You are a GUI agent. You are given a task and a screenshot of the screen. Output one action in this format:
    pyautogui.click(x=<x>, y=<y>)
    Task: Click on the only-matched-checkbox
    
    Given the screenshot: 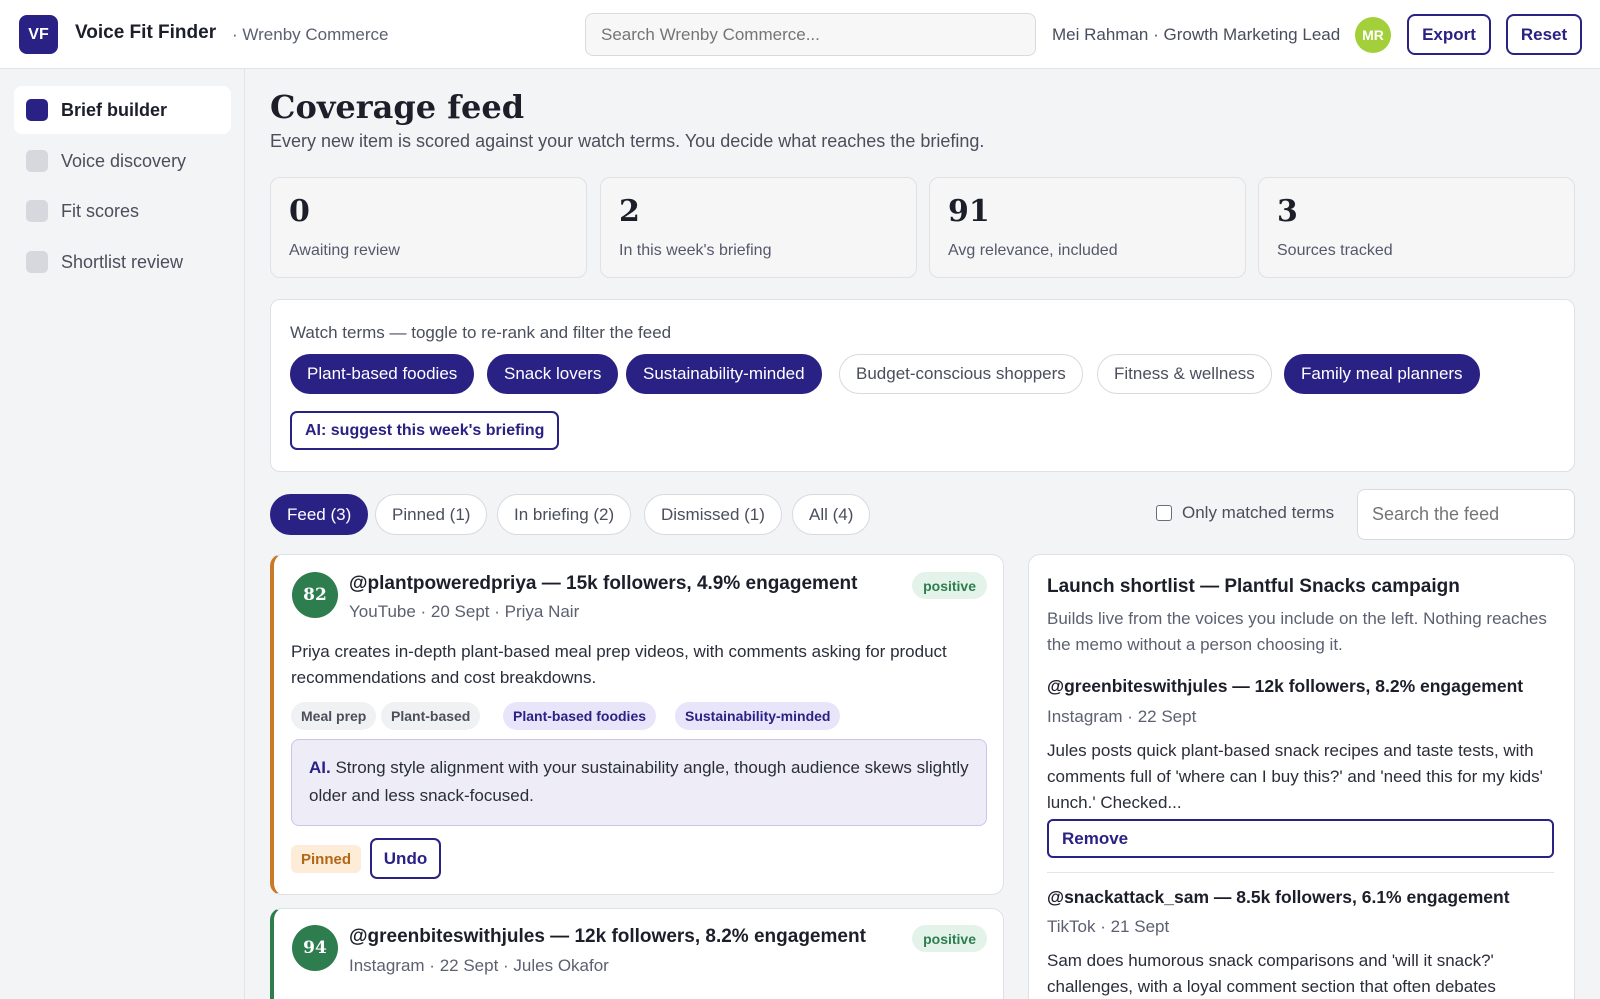 What is the action you would take?
    pyautogui.click(x=1164, y=513)
    